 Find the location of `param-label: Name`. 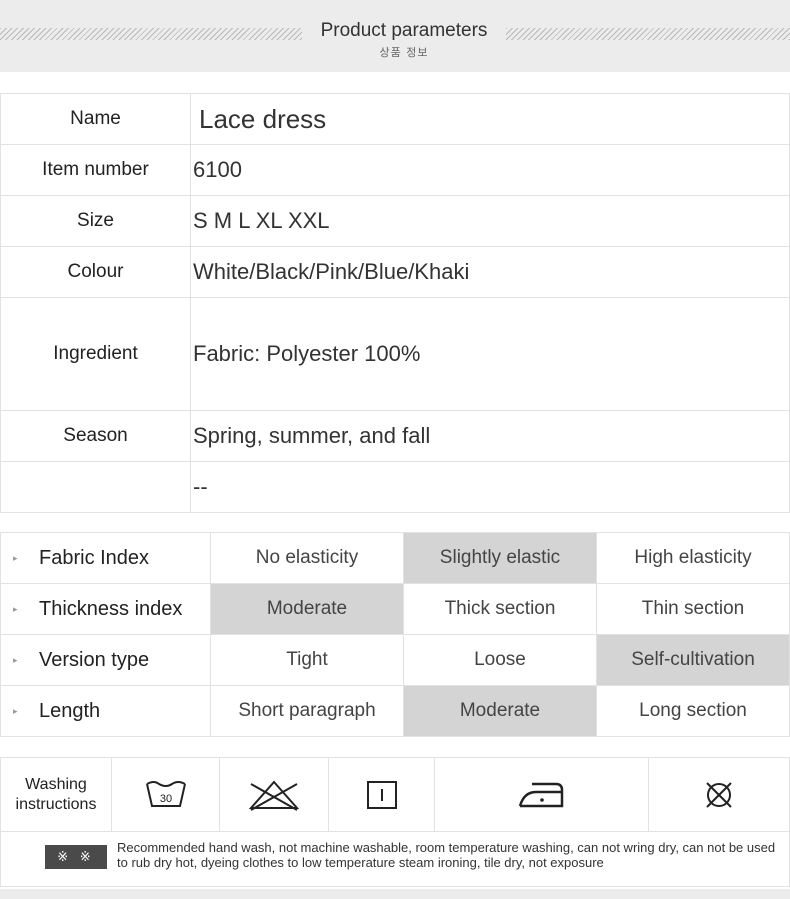

param-label: Name is located at coordinates (95, 119).